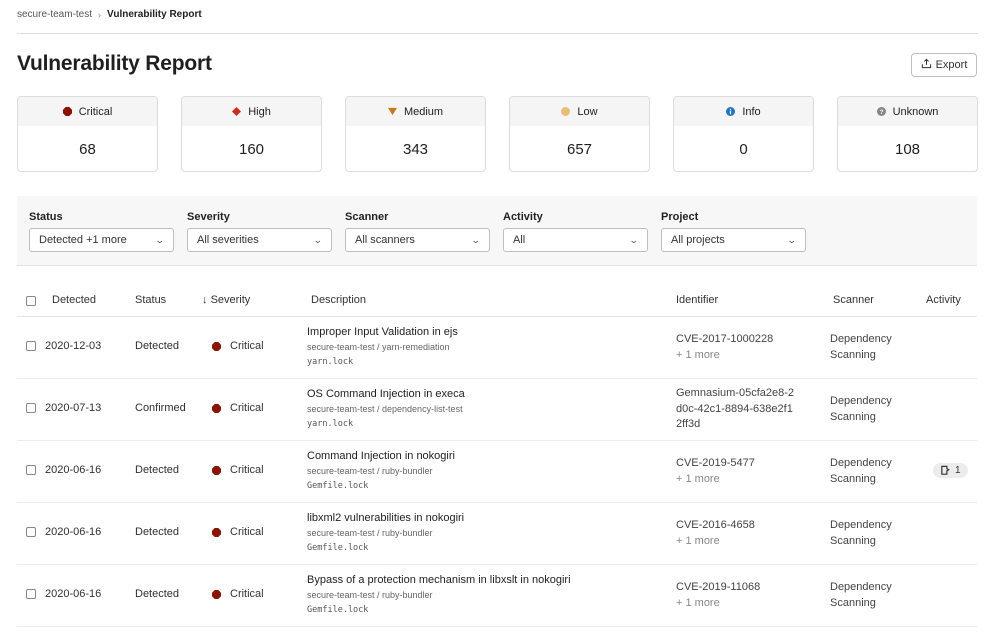 The image size is (999, 637). I want to click on export-icon, so click(926, 65).